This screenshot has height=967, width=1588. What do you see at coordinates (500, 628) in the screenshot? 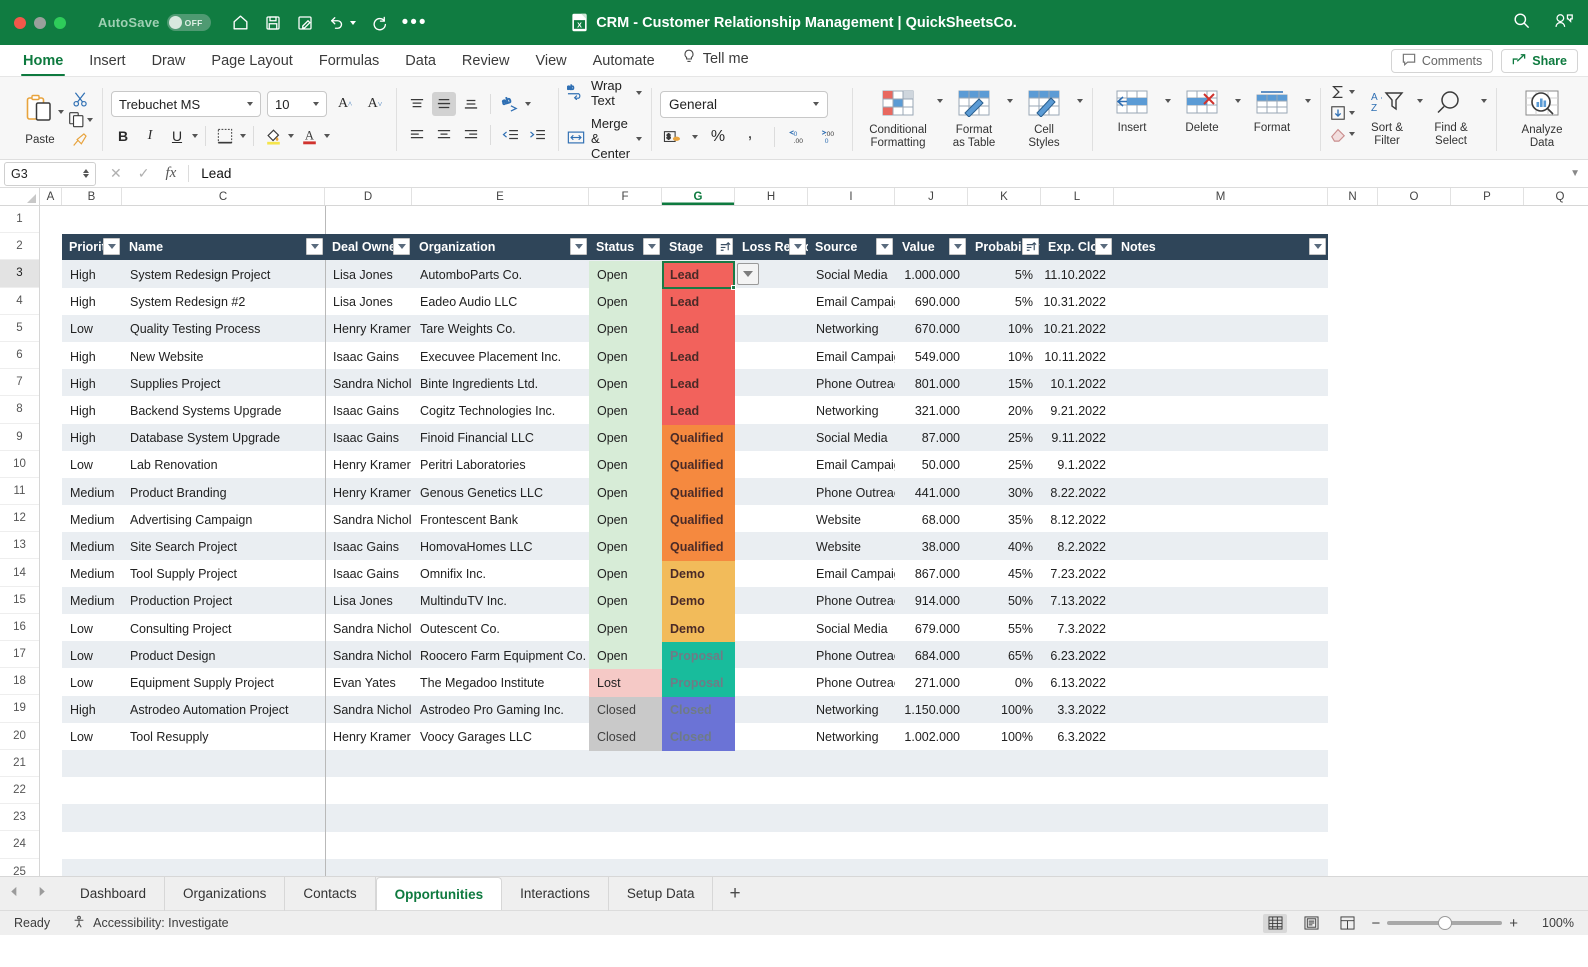
I see `cell-org: Outescent Co.` at bounding box center [500, 628].